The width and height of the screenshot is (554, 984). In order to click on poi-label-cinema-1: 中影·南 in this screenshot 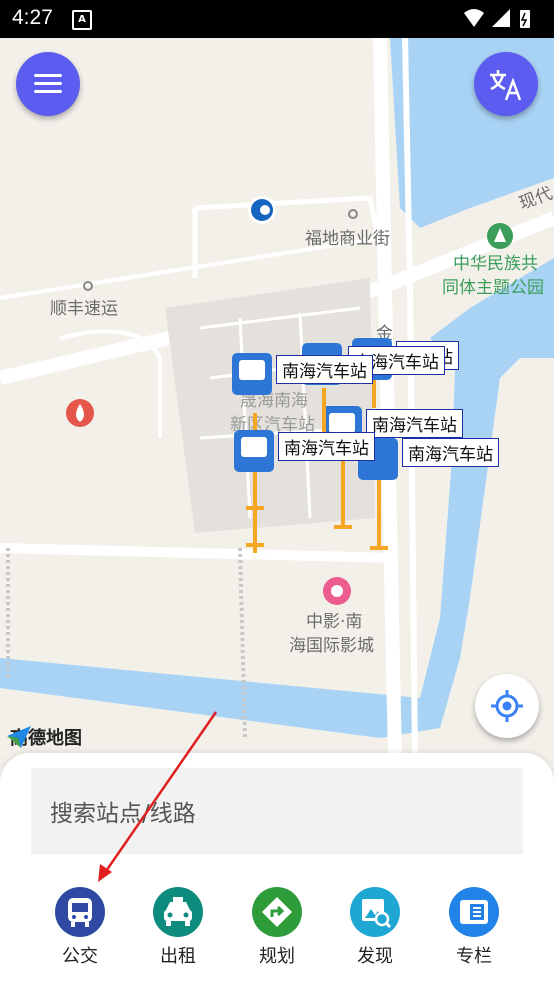, I will do `click(334, 622)`.